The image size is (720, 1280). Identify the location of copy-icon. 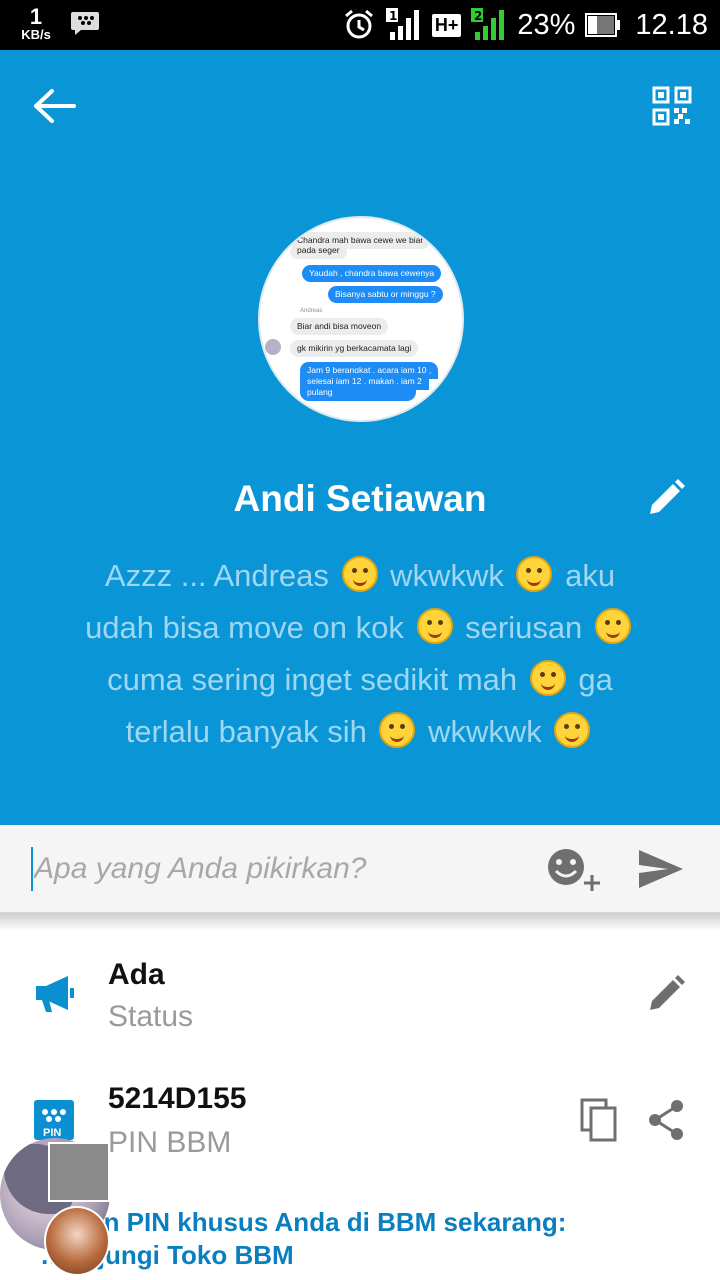
(600, 1120).